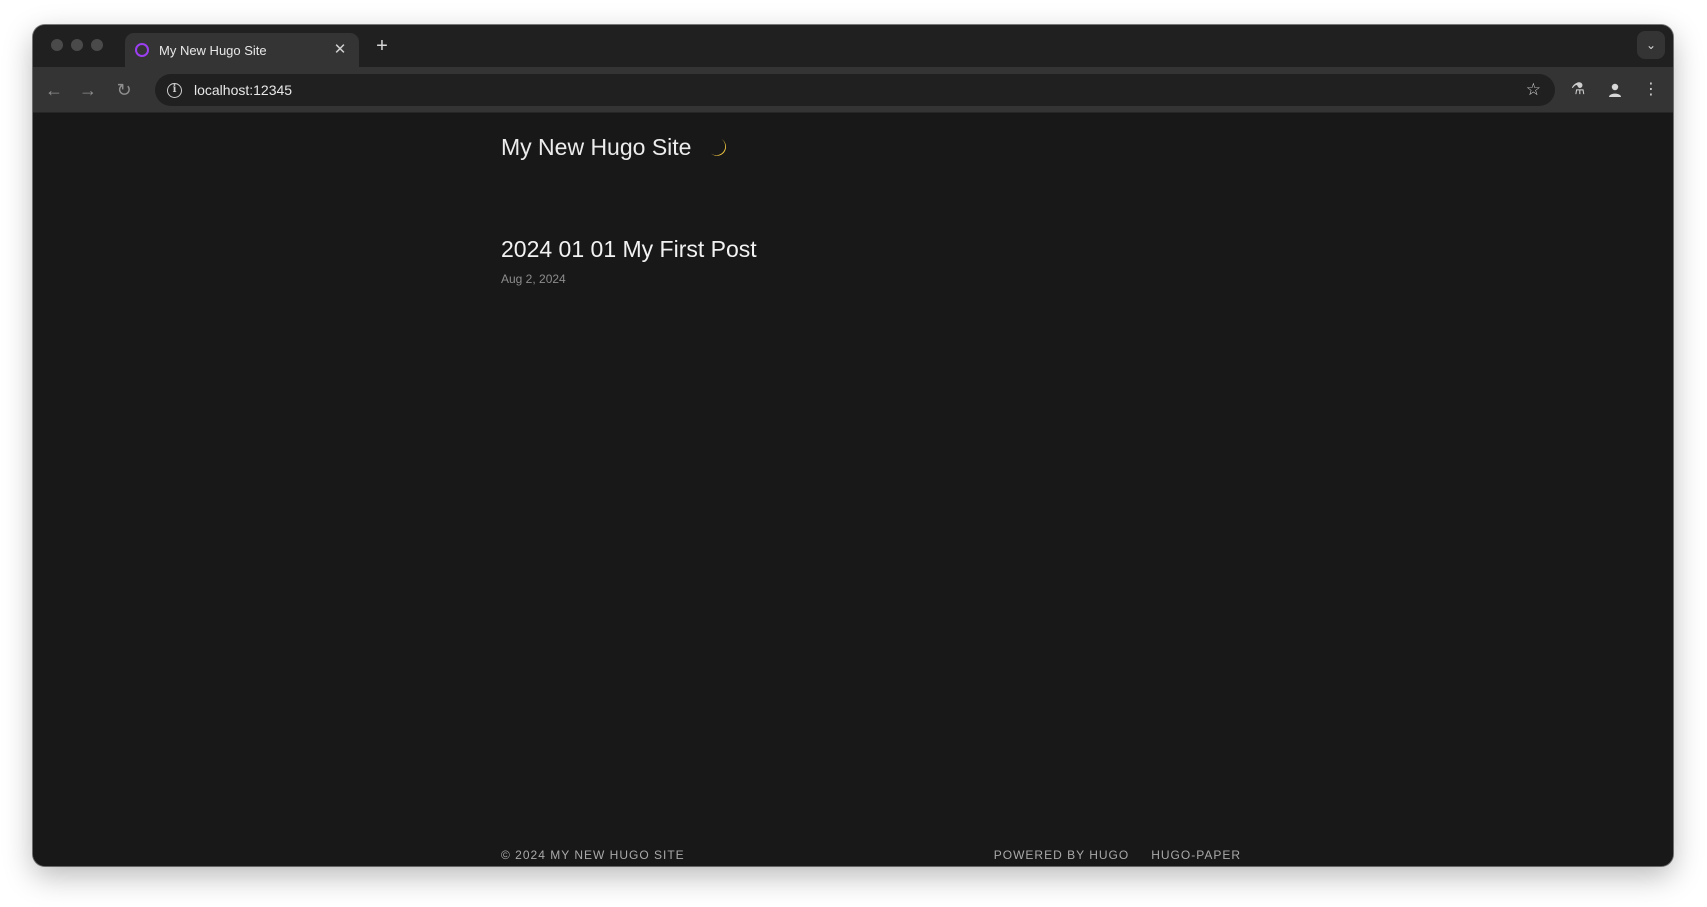  I want to click on site-title-link: My New Hugo Site, so click(596, 147).